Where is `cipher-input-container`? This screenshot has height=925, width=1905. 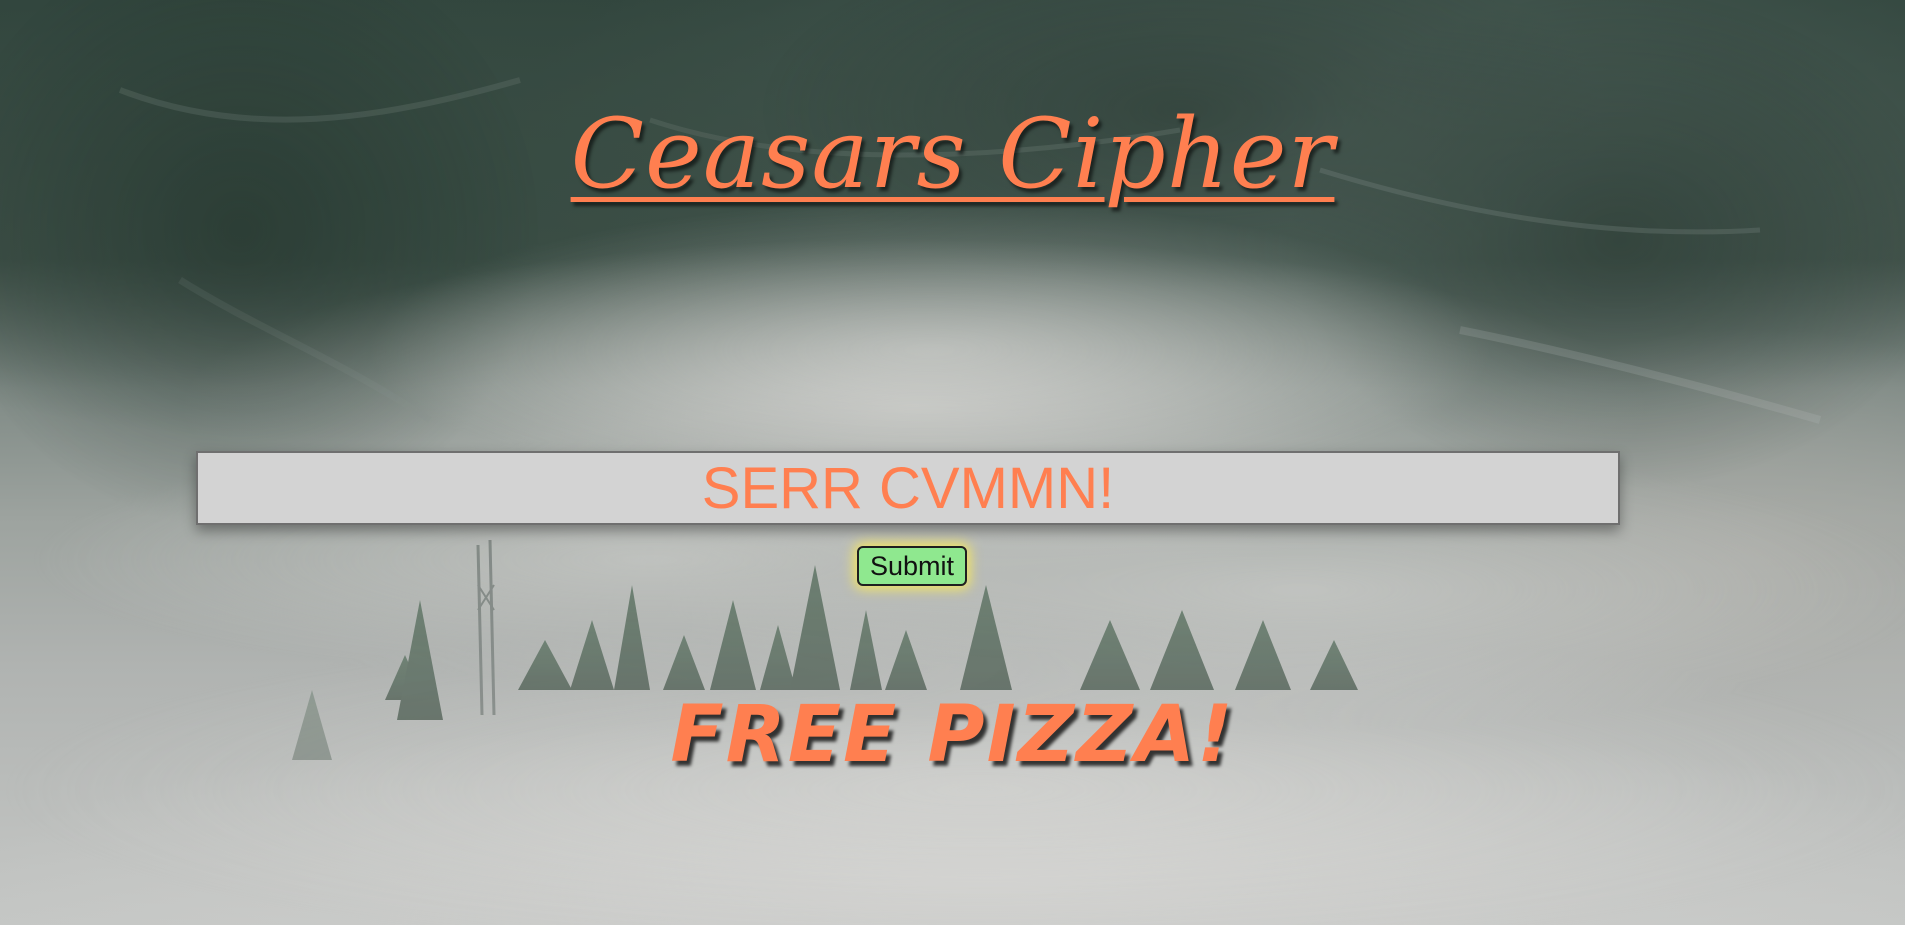 cipher-input-container is located at coordinates (908, 488).